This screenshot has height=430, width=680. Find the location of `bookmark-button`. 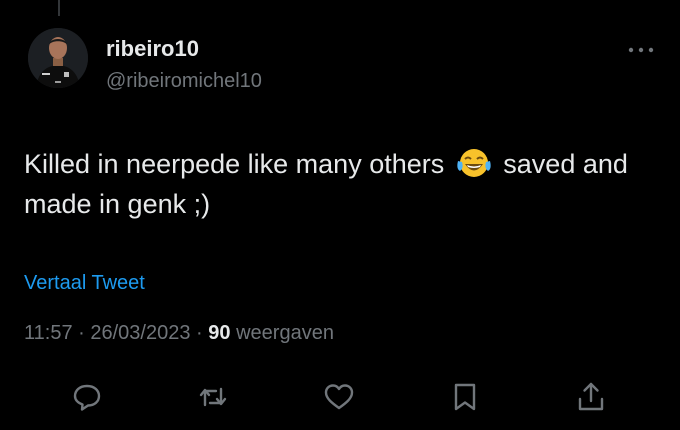

bookmark-button is located at coordinates (465, 397).